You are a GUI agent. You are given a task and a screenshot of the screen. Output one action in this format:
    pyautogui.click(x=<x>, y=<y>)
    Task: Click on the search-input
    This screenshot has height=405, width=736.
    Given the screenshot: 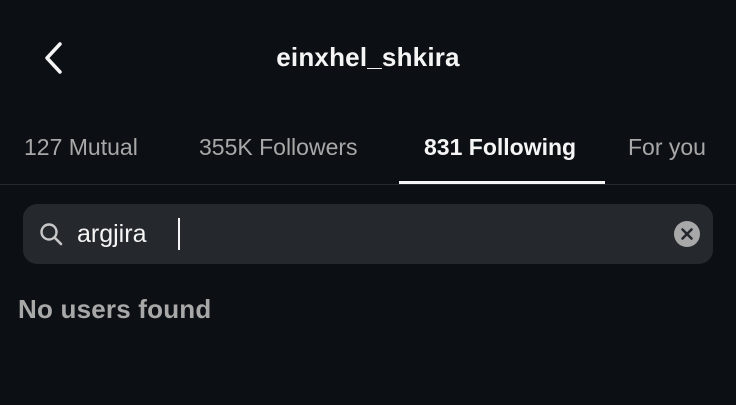 What is the action you would take?
    pyautogui.click(x=367, y=234)
    